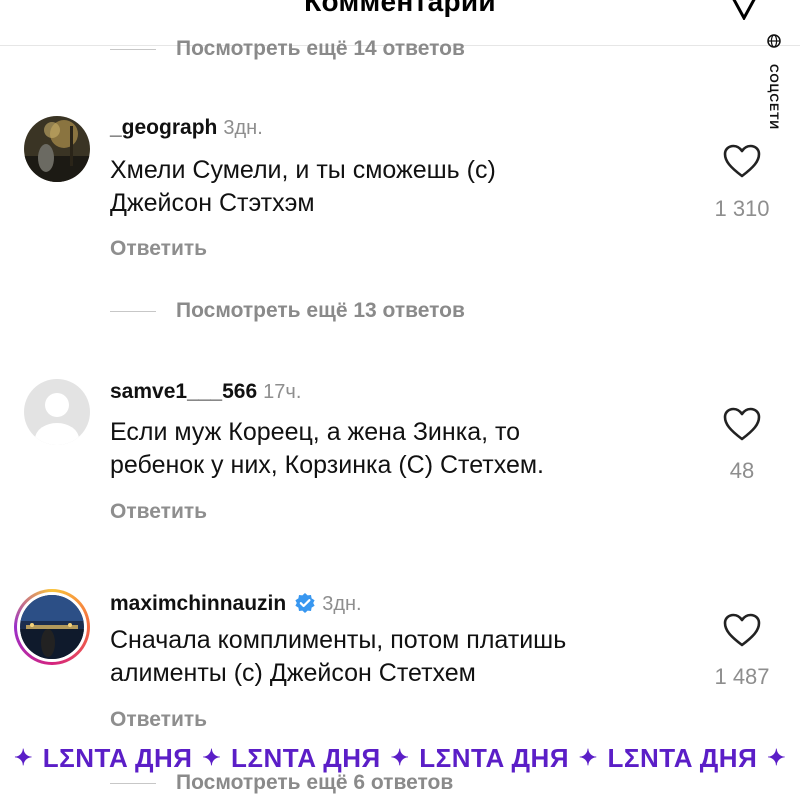  I want to click on comment-header: maximchinnauzin 3дн., so click(236, 602).